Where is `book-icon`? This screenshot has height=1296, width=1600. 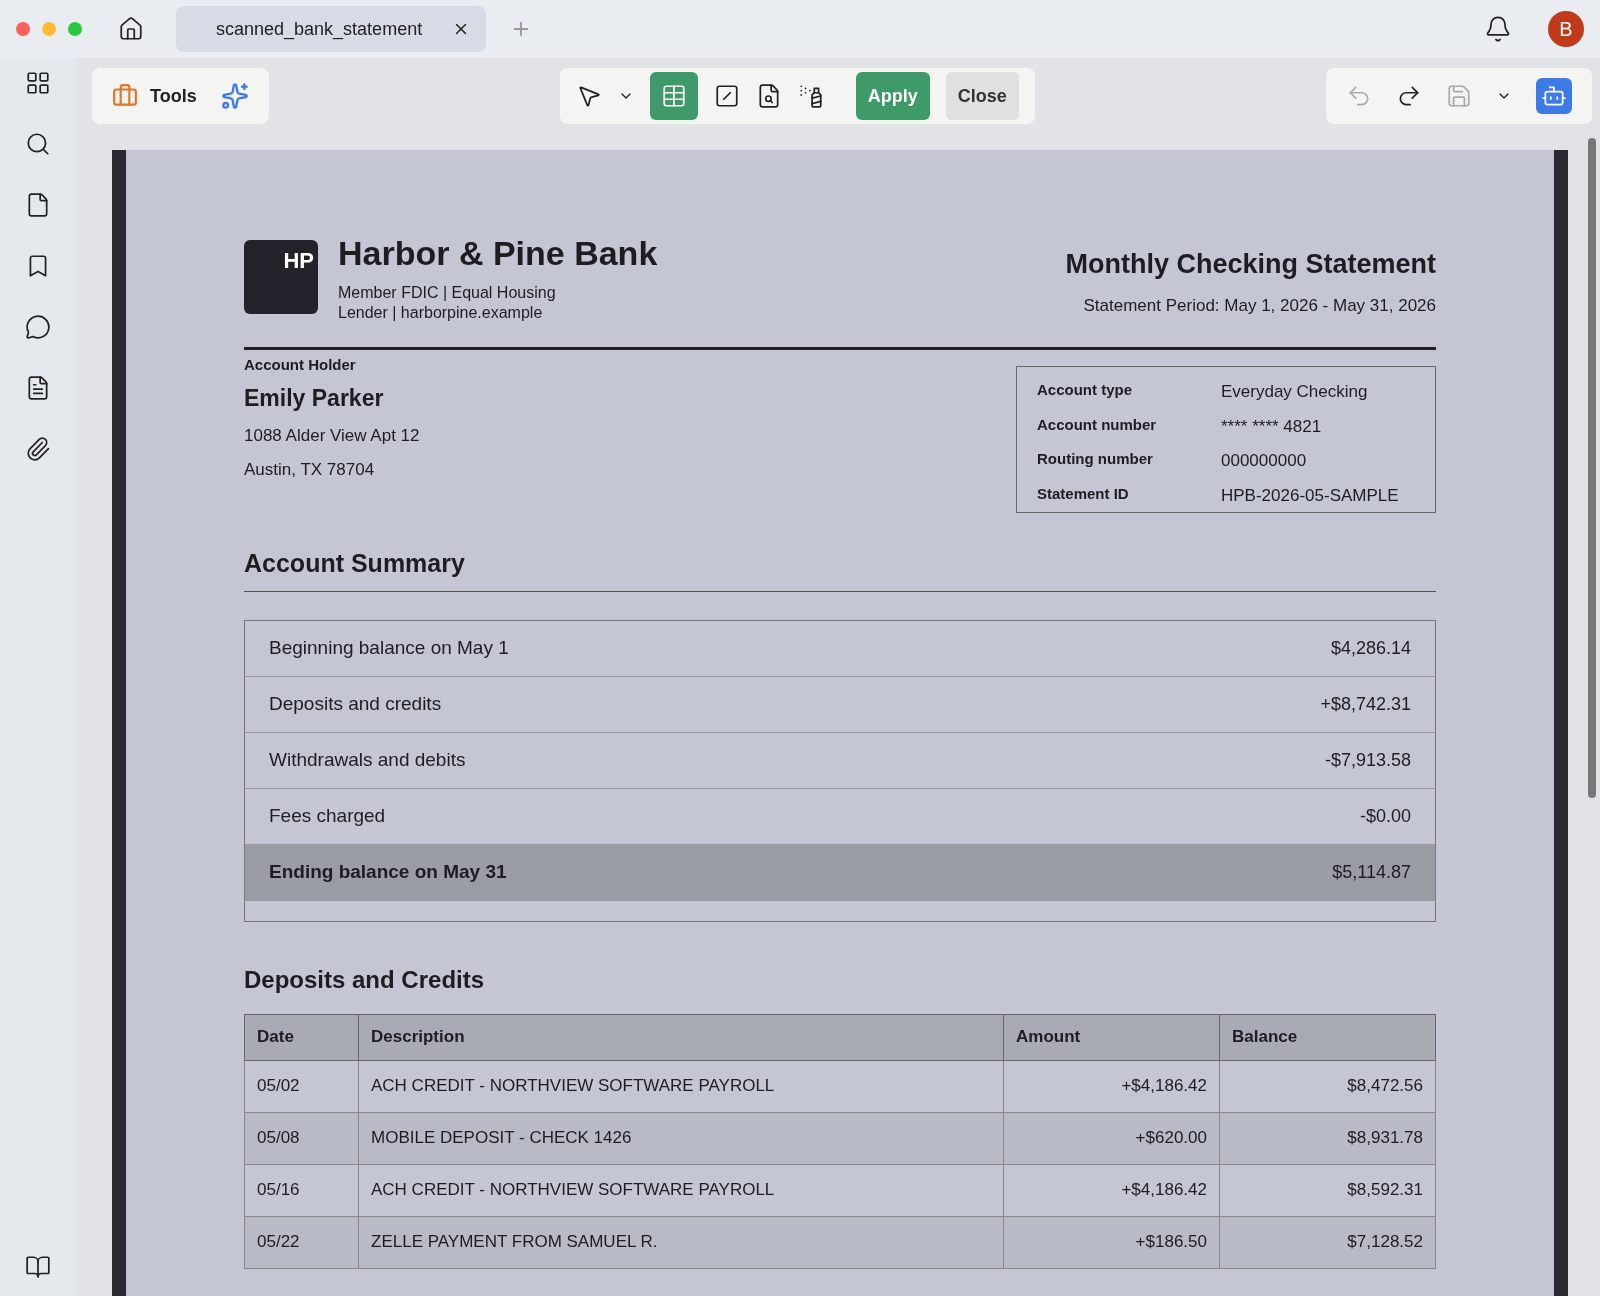
book-icon is located at coordinates (38, 1267).